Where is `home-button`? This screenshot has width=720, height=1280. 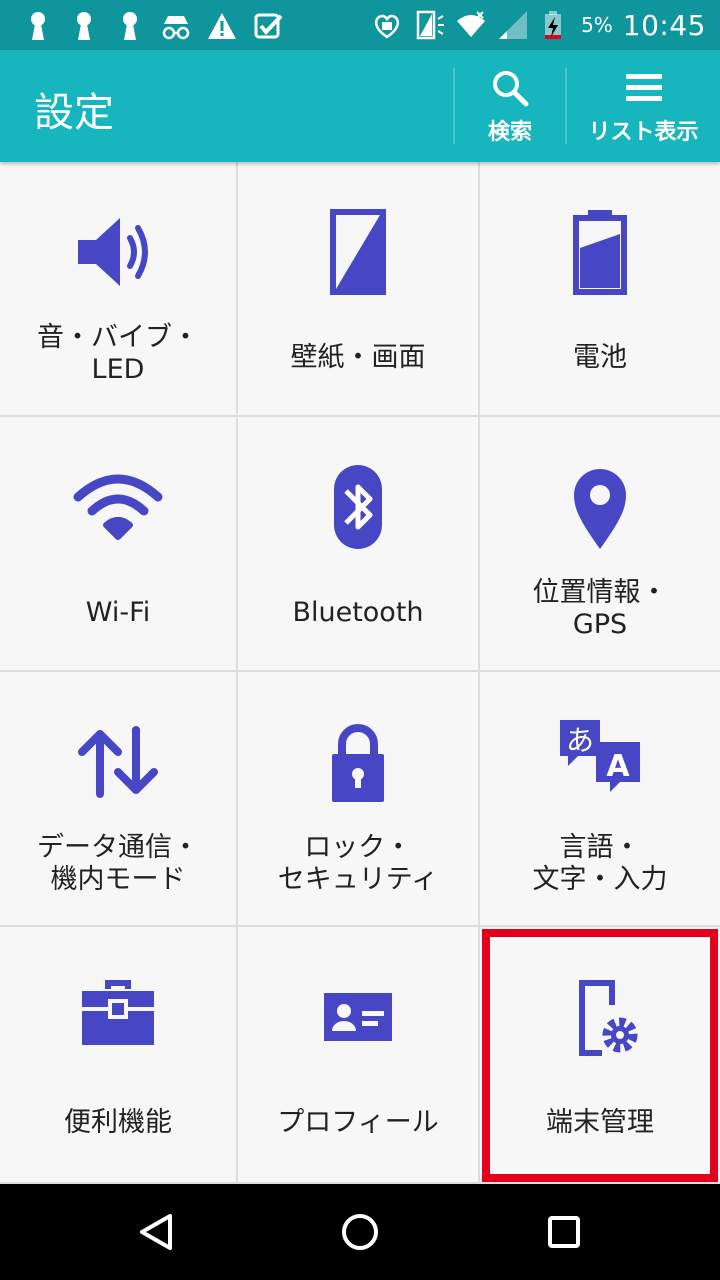
home-button is located at coordinates (360, 1232).